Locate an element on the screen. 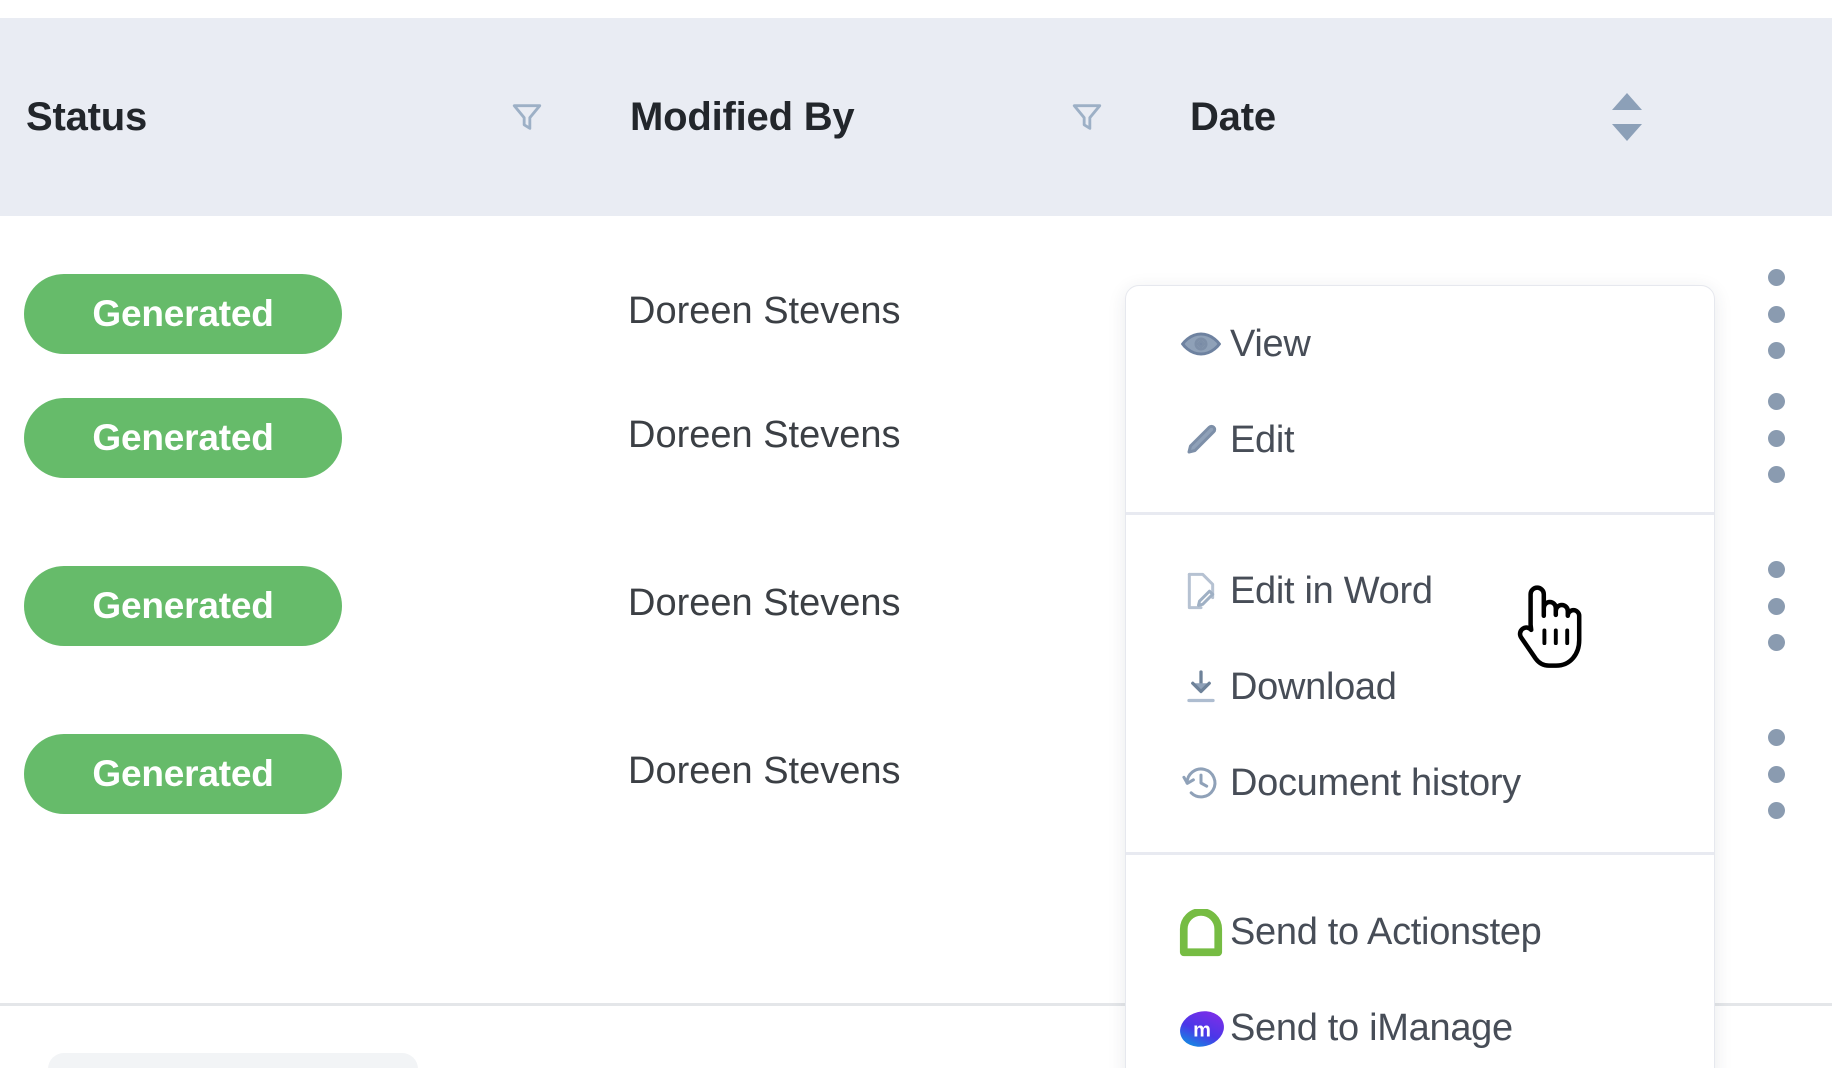 The image size is (1832, 1068). actionstep-logo-icon is located at coordinates (1201, 932).